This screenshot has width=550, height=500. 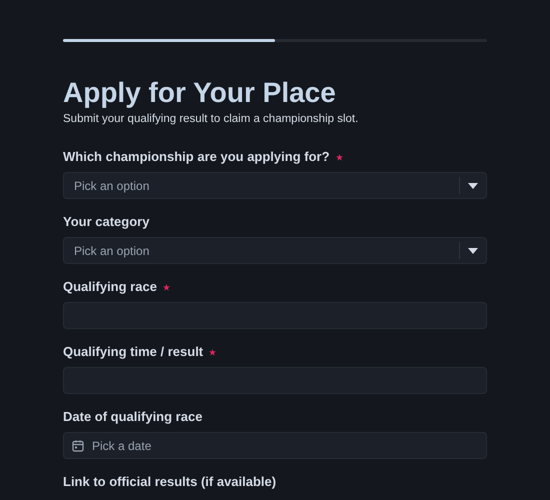 I want to click on date-field: Pick a date, so click(x=275, y=446).